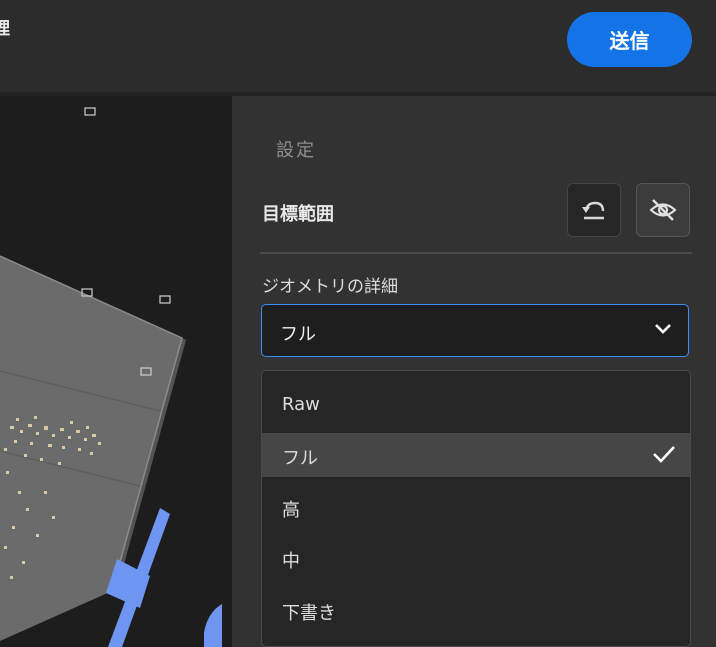  Describe the element at coordinates (476, 610) in the screenshot. I see `option-draft: 下書き` at that location.